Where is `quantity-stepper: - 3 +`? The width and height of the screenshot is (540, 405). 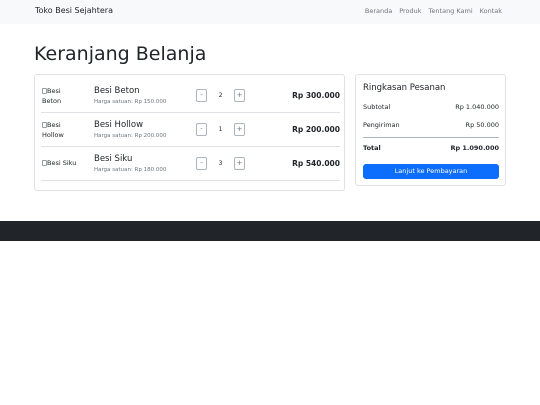
quantity-stepper: - 3 + is located at coordinates (221, 163).